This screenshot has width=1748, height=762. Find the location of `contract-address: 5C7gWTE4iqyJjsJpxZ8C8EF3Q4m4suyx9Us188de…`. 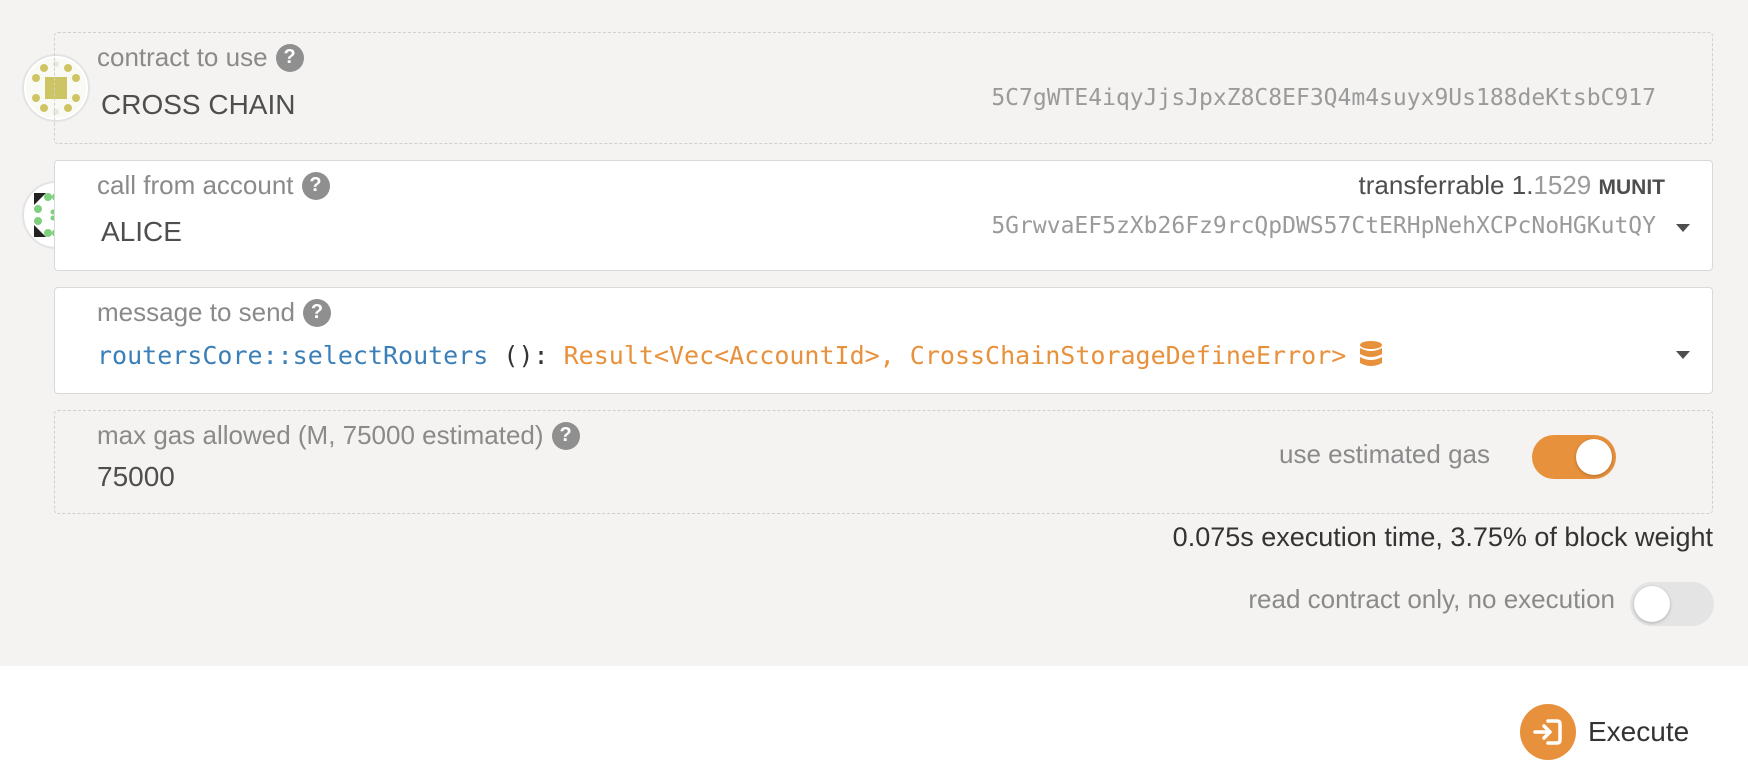

contract-address: 5C7gWTE4iqyJjsJpxZ8C8EF3Q4m4suyx9Us188de… is located at coordinates (1323, 98).